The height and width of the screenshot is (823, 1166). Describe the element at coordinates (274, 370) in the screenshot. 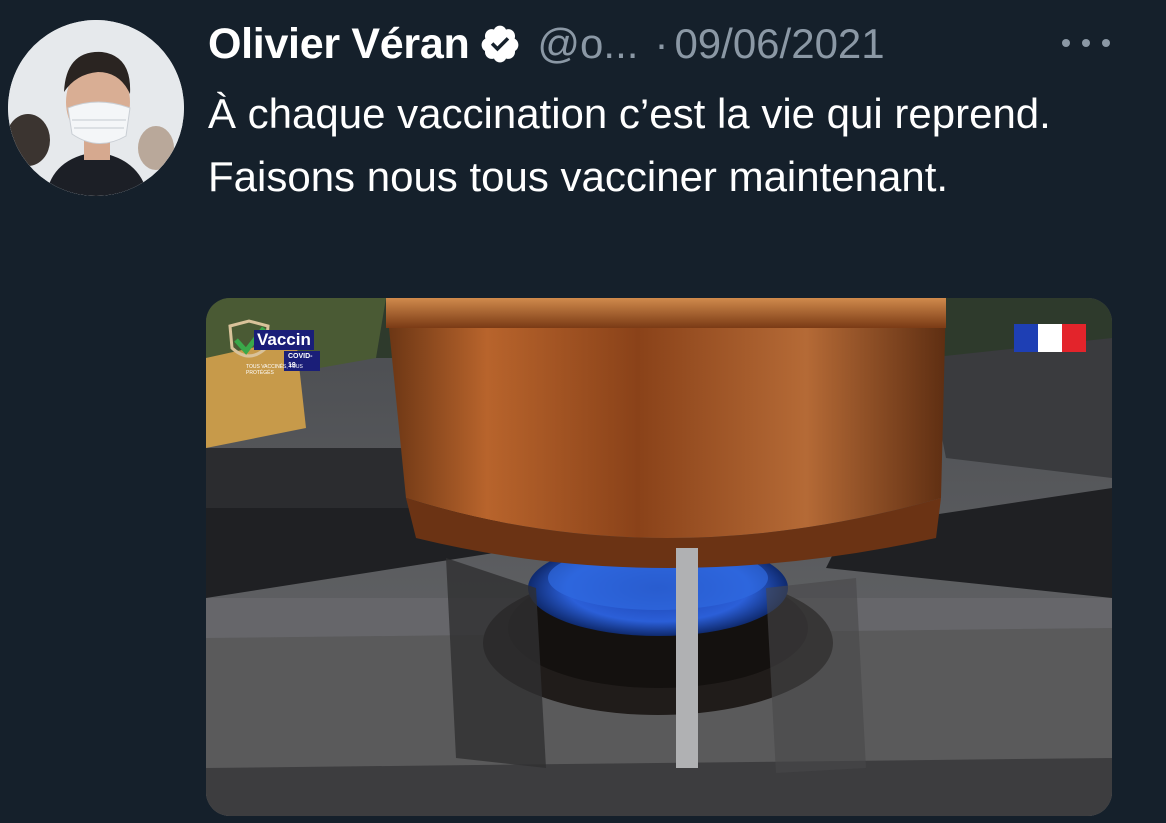

I see `vaccin-logo-tagline: TOUS VACCINÉS, TOUS PROTÉGÉS` at that location.